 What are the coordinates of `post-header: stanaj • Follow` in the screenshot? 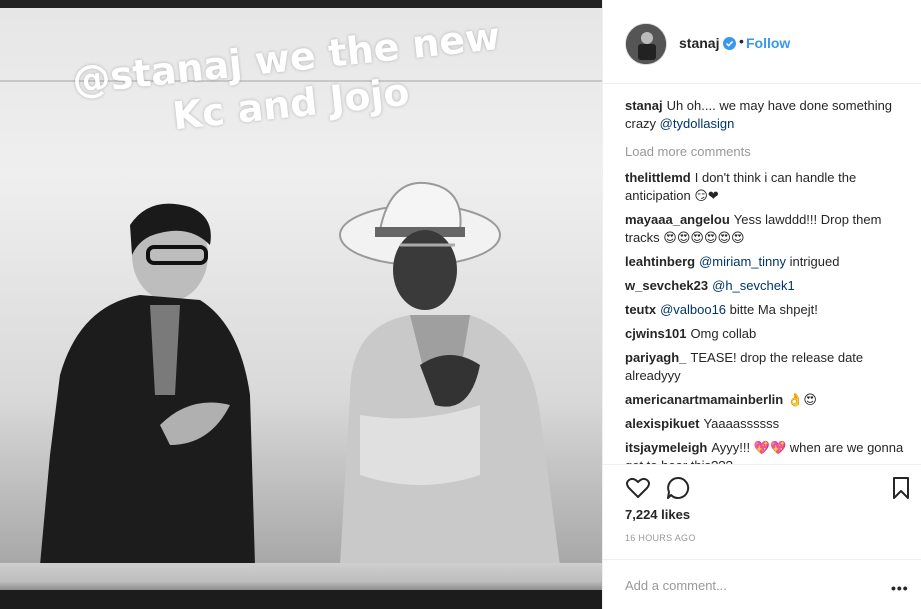 It's located at (762, 42).